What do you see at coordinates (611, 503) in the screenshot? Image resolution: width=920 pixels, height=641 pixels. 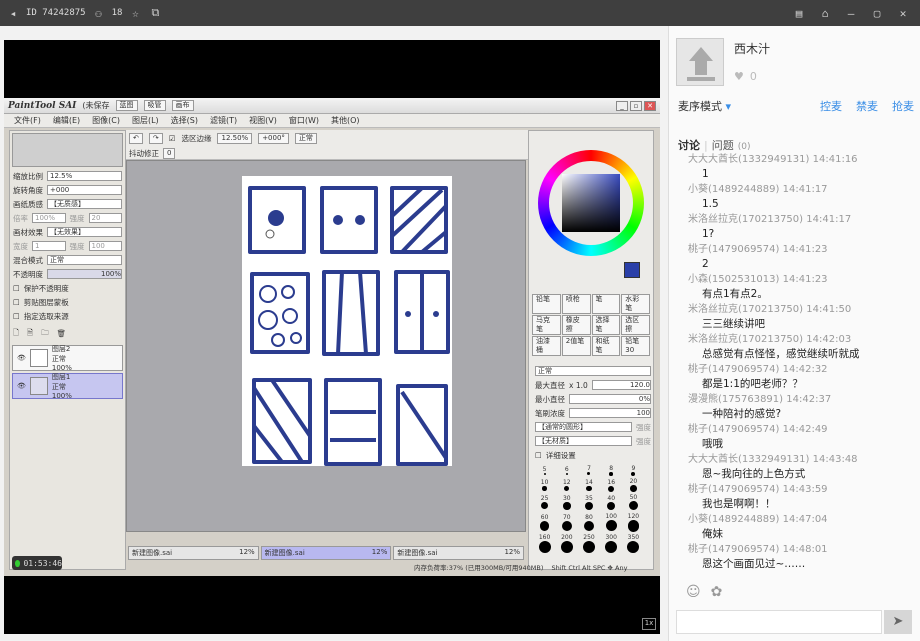 I see `brush-size-option: 40` at bounding box center [611, 503].